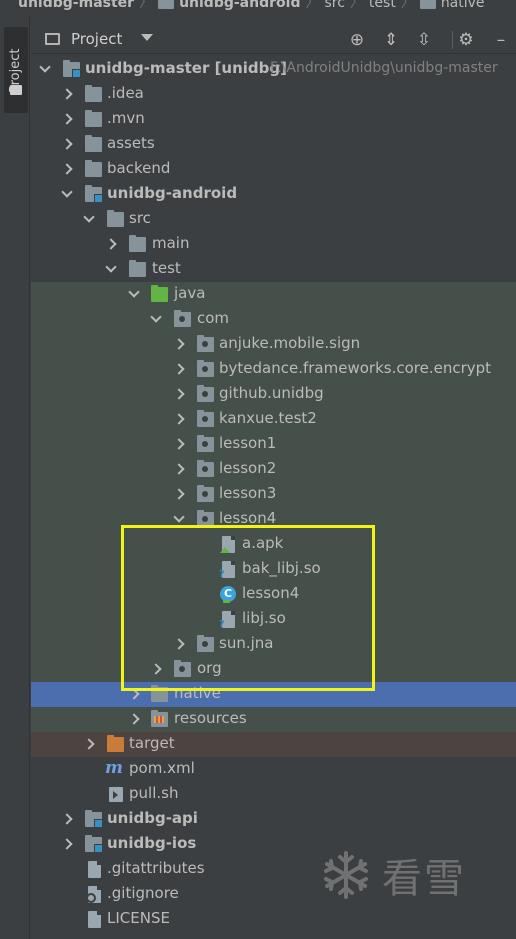 This screenshot has height=939, width=516. I want to click on tree-node-file: m pom.xml, so click(273, 769).